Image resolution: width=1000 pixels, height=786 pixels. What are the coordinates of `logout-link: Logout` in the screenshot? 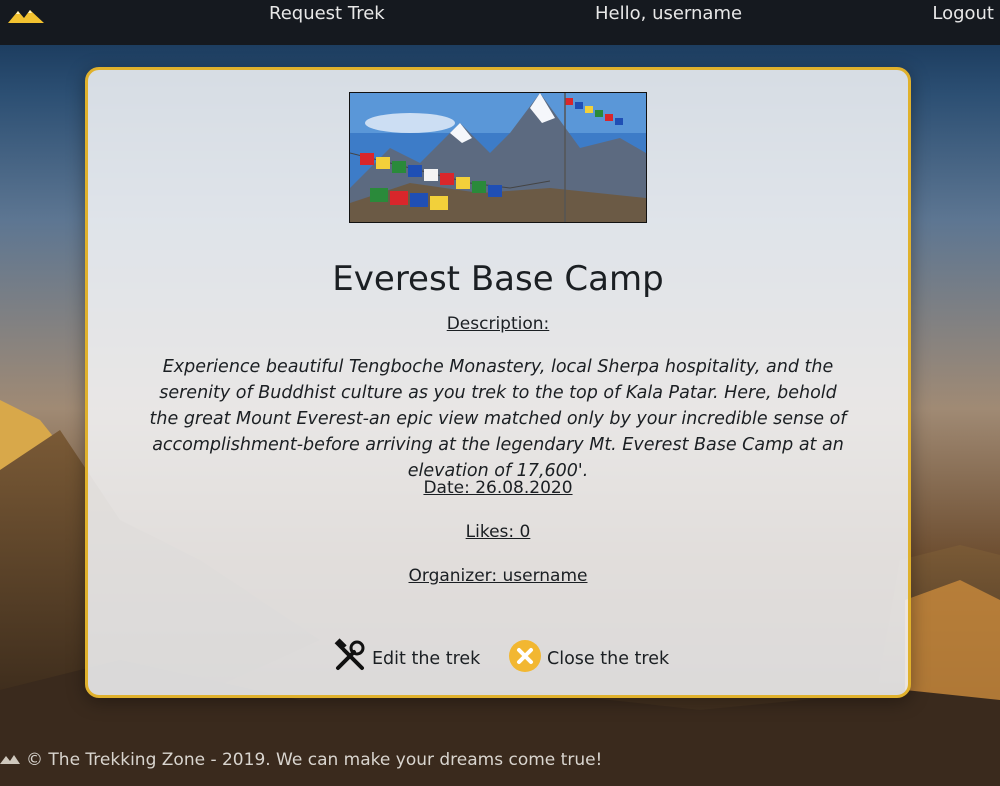 It's located at (963, 13).